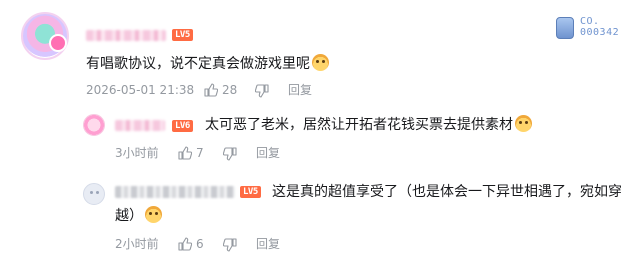  What do you see at coordinates (565, 28) in the screenshot?
I see `fan-badge-icon` at bounding box center [565, 28].